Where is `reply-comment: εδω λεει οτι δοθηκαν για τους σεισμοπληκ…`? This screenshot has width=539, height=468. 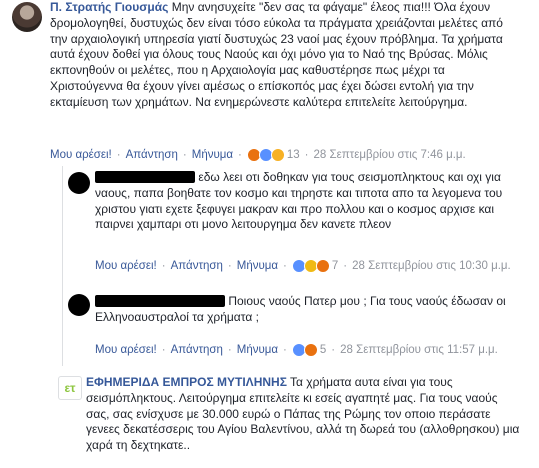
reply-comment: εδω λεει οτι δοθηκαν για τους σεισμοπληκ… is located at coordinates (304, 201).